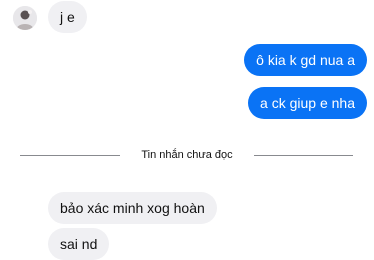  I want to click on contact-avatar-image, so click(25, 18).